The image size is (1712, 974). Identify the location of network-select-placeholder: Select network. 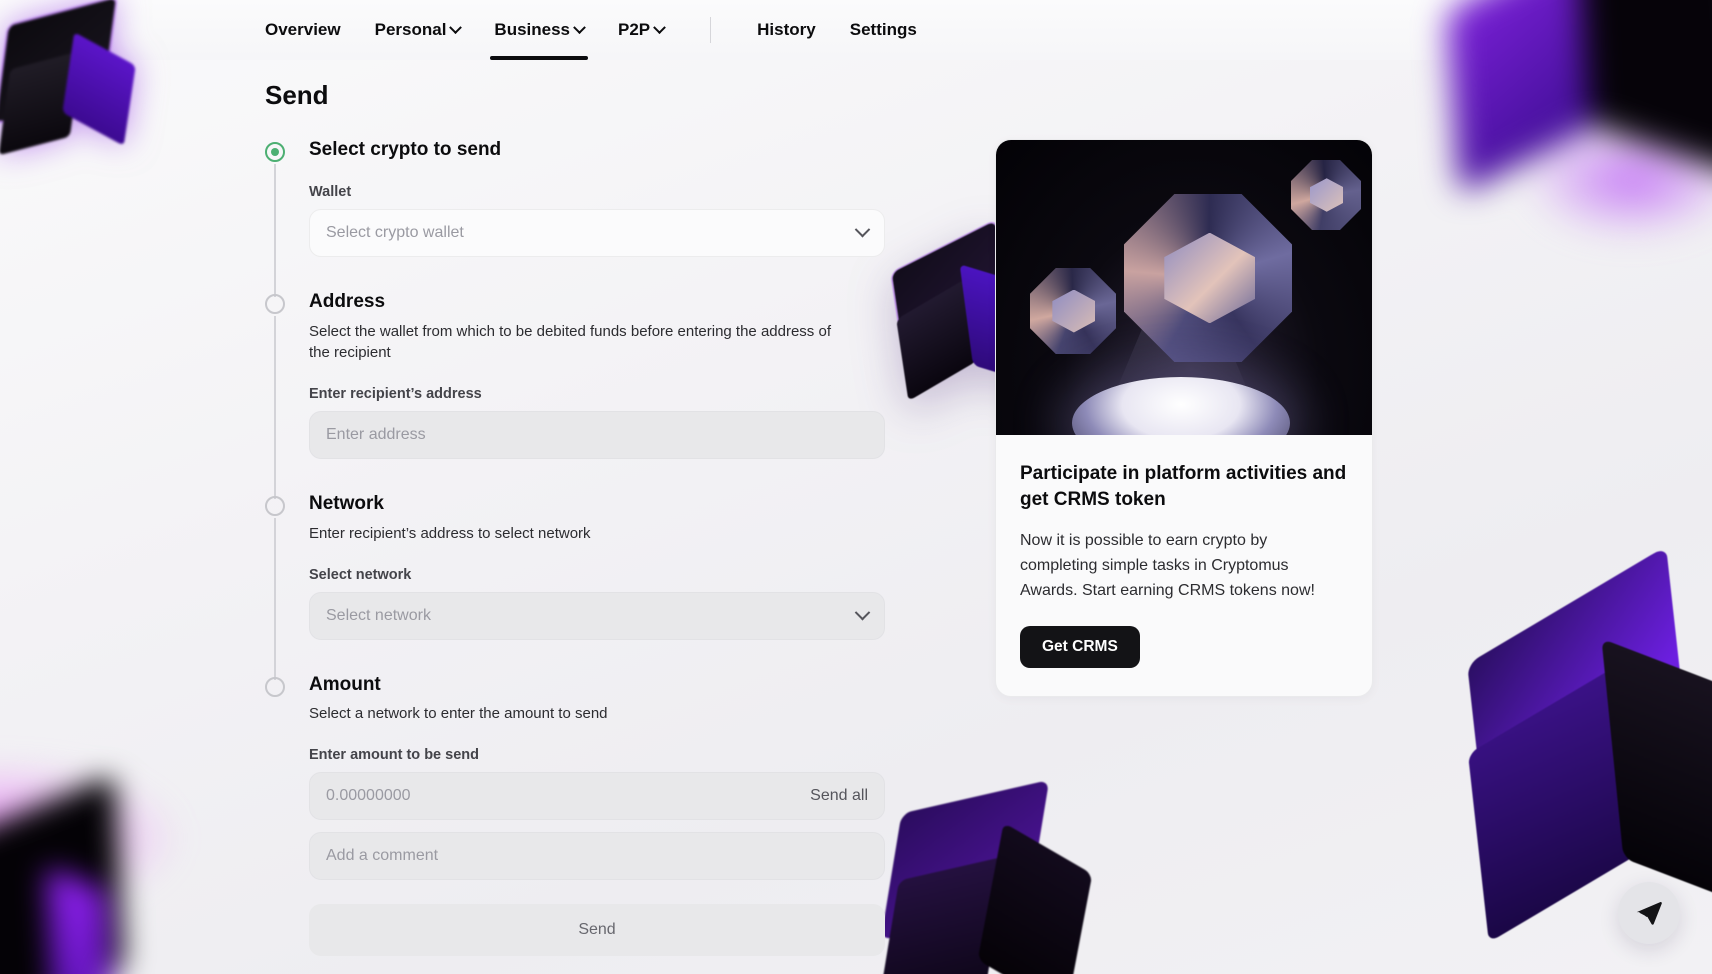
(378, 615).